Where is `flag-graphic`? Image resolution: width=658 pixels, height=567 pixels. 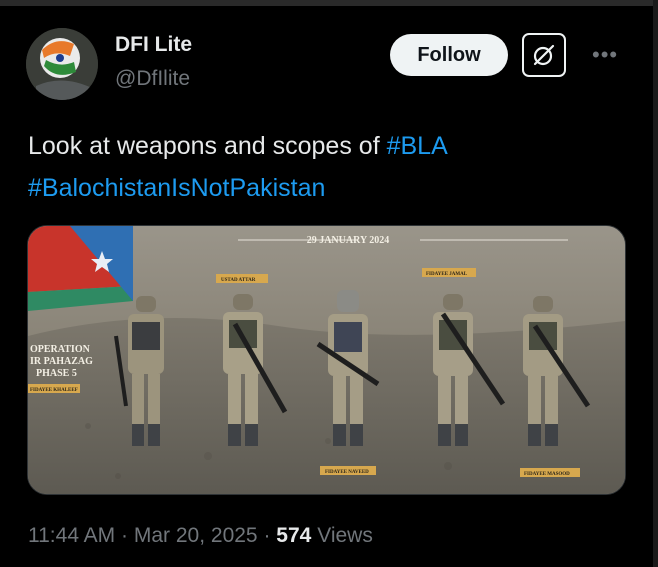 flag-graphic is located at coordinates (80, 268).